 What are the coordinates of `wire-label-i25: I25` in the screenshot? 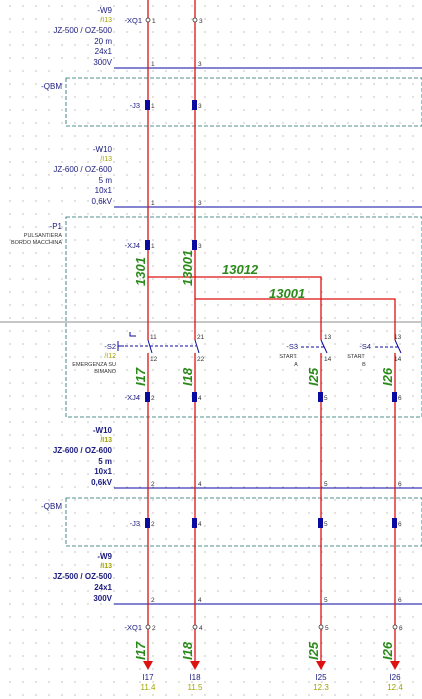 It's located at (313, 376).